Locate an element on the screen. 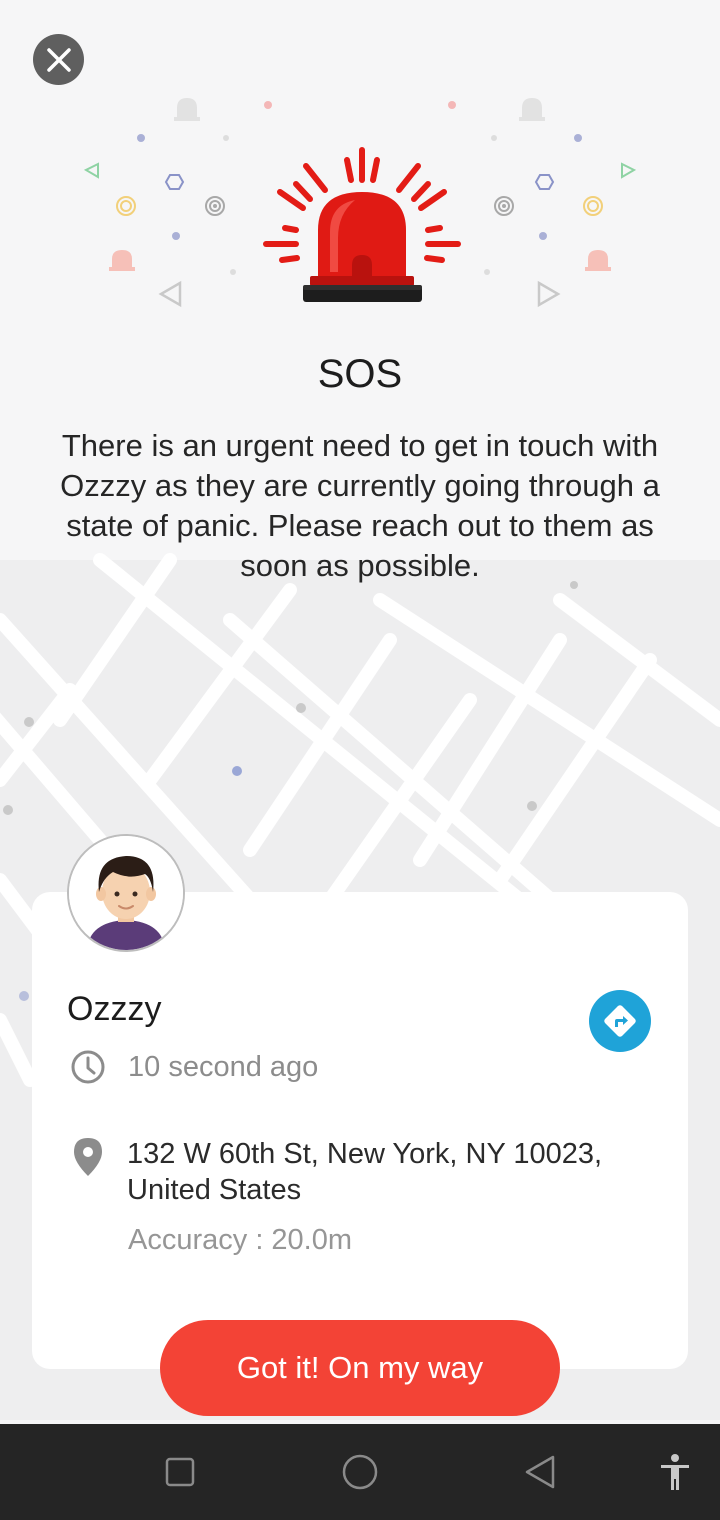 The image size is (720, 1520). close-button is located at coordinates (58, 59).